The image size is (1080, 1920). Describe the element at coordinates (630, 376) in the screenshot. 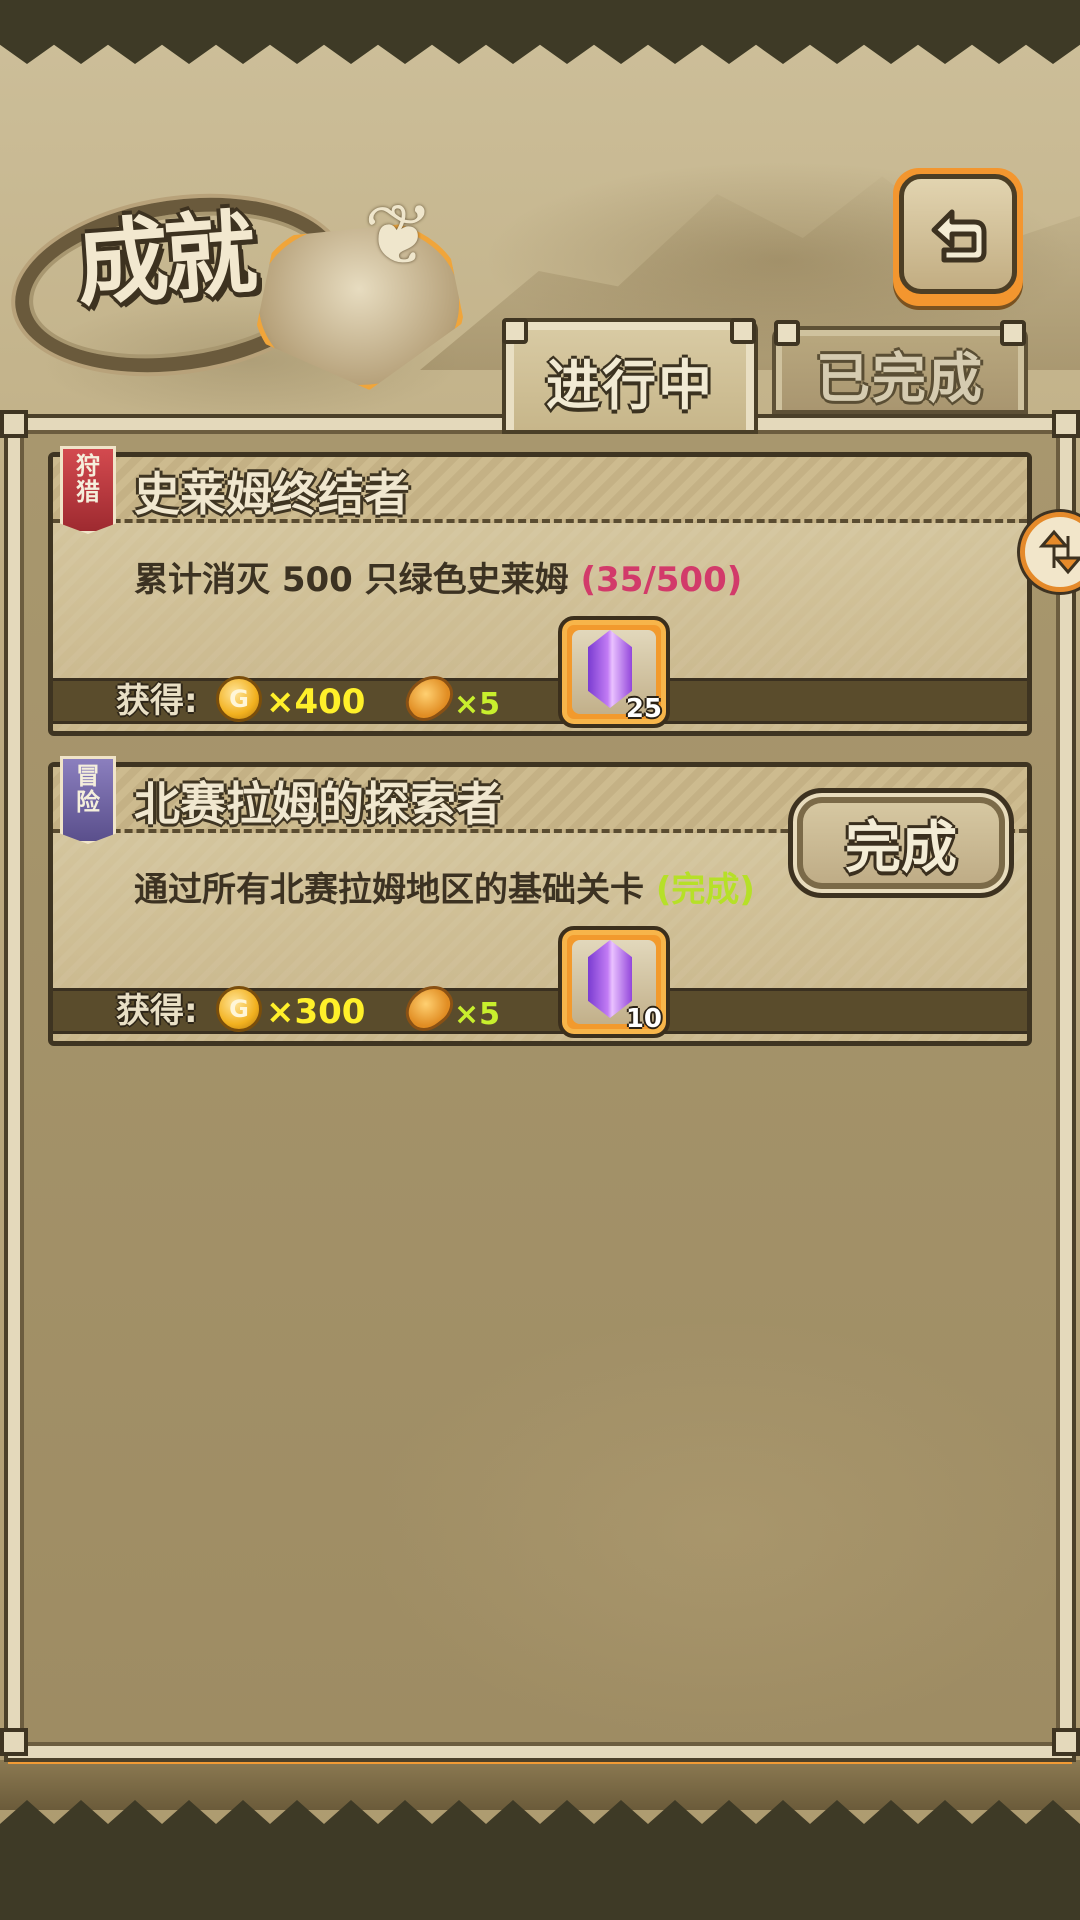

I see `tab-in-progress: 进行中` at that location.